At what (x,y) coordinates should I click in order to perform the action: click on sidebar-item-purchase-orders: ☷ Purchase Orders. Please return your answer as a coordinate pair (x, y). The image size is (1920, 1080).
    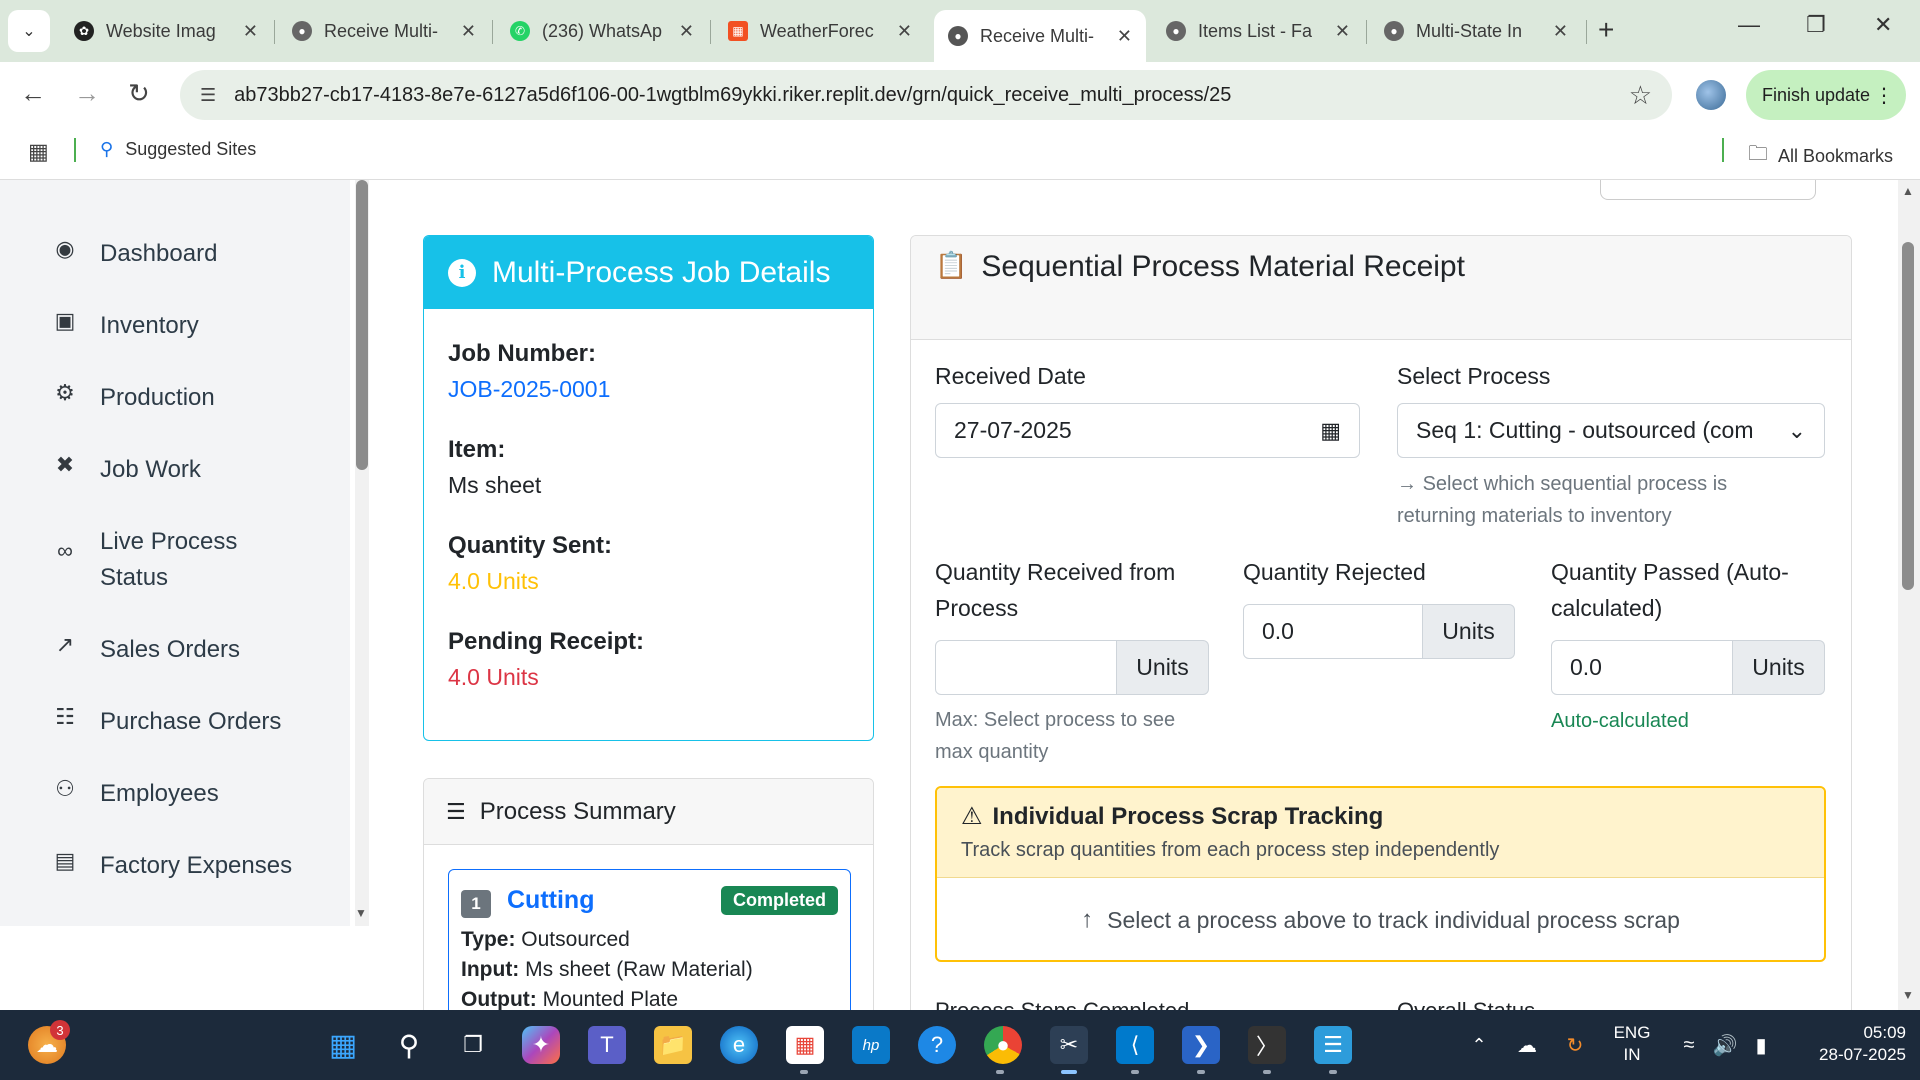
    Looking at the image, I should click on (165, 722).